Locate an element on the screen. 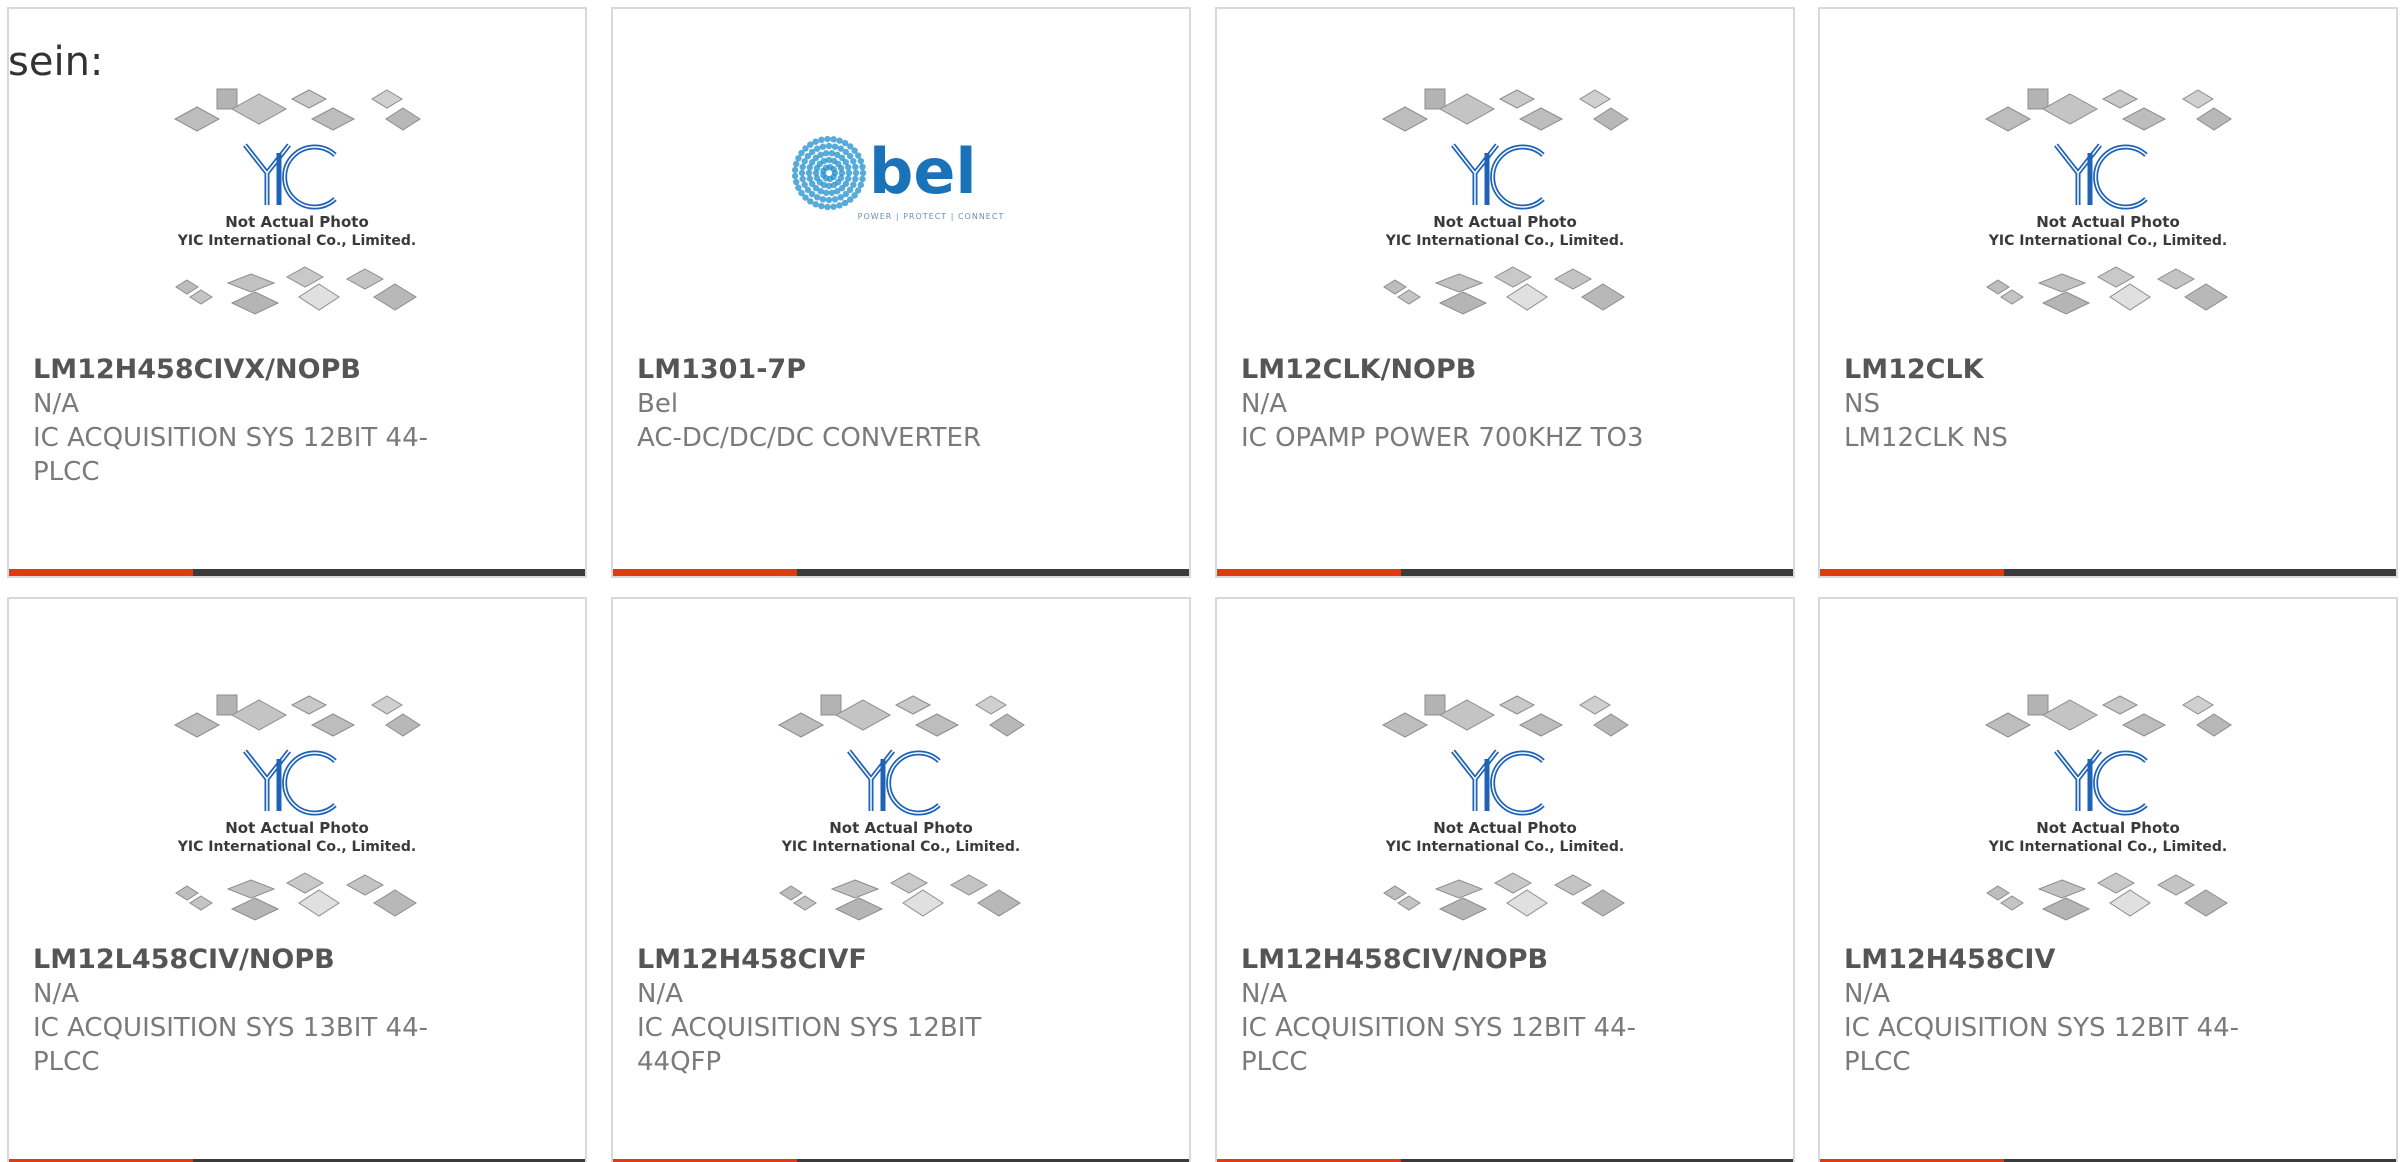  product-description: LM12CLK NS is located at coordinates (1926, 438).